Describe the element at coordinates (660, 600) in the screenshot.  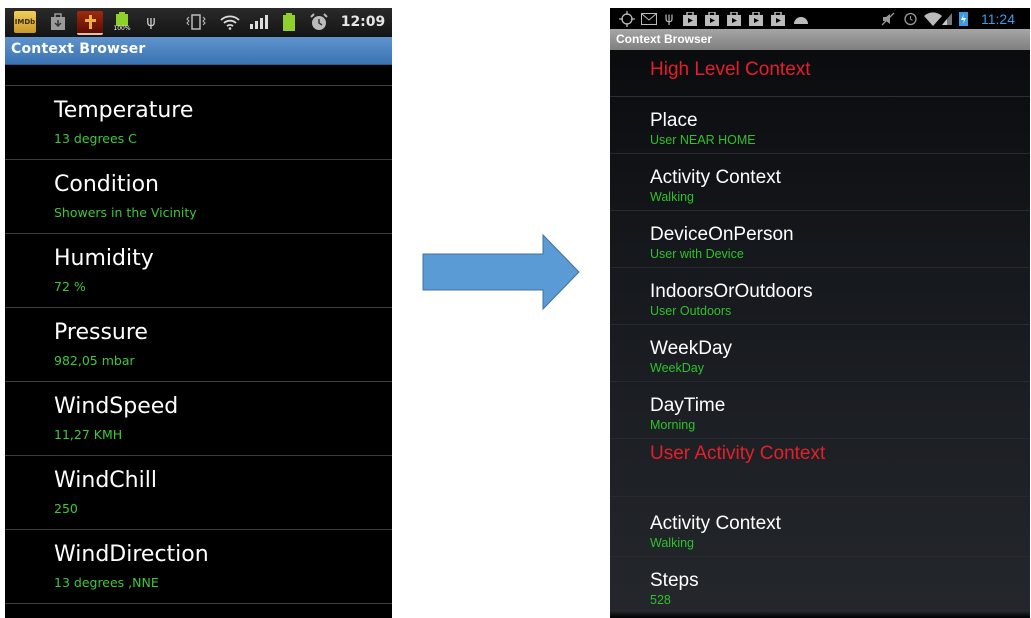
I see `item-value: 528` at that location.